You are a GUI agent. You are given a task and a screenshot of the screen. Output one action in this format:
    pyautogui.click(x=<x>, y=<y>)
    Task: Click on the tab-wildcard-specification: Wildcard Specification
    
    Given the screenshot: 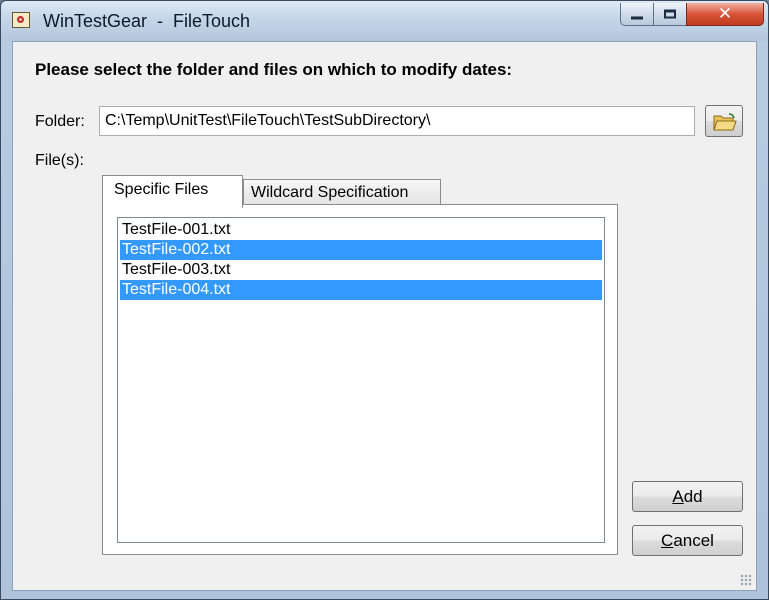 What is the action you would take?
    pyautogui.click(x=342, y=192)
    